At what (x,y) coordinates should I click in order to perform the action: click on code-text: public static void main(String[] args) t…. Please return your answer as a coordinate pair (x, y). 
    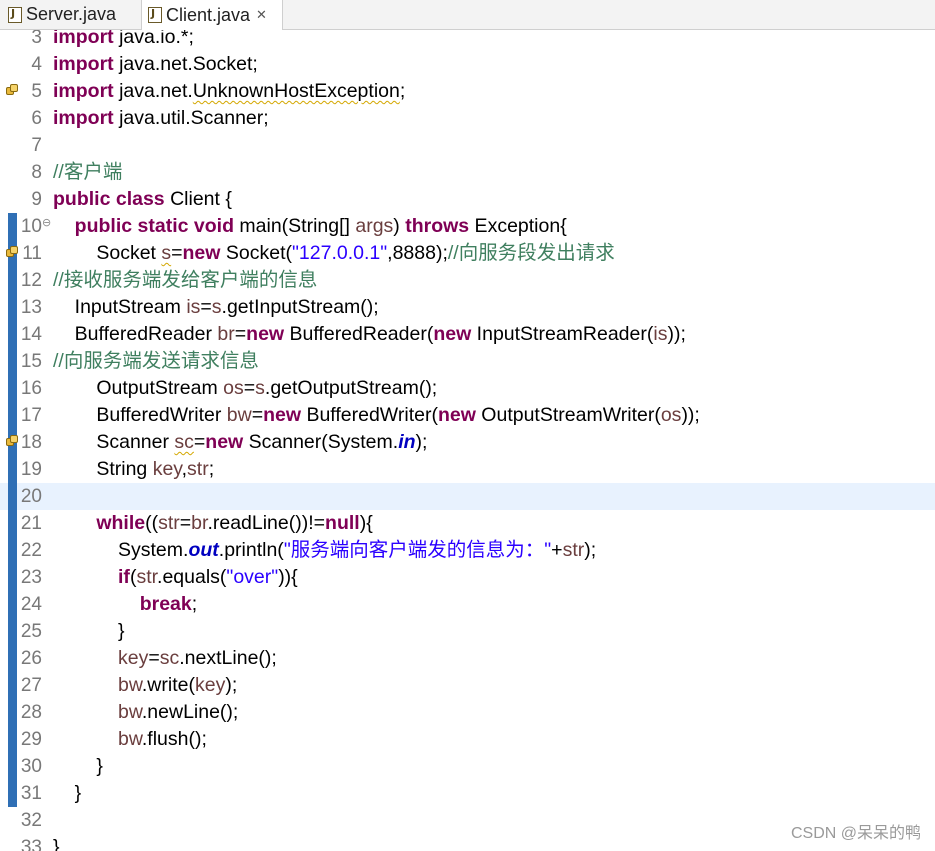
    Looking at the image, I should click on (320, 226).